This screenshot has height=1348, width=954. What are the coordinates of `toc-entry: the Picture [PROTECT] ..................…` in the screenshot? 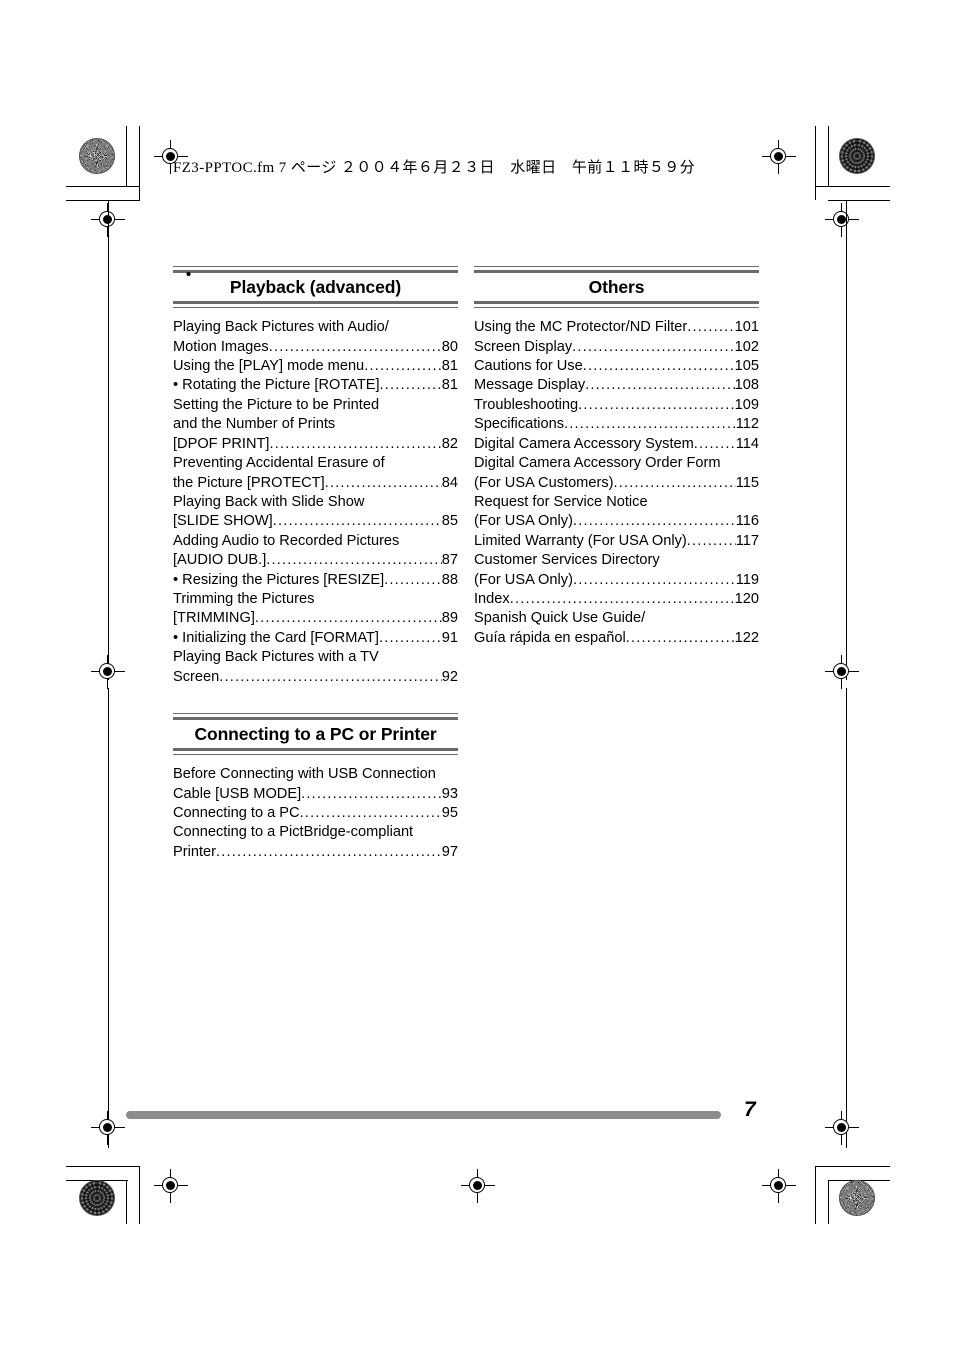 It's located at (315, 483).